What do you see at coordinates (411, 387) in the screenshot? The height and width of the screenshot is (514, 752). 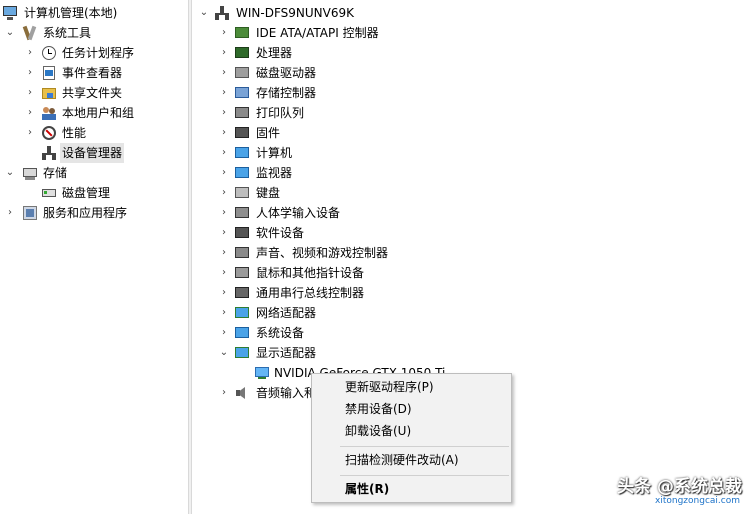 I see `menu-update-driver: 更新驱动程序(P)` at bounding box center [411, 387].